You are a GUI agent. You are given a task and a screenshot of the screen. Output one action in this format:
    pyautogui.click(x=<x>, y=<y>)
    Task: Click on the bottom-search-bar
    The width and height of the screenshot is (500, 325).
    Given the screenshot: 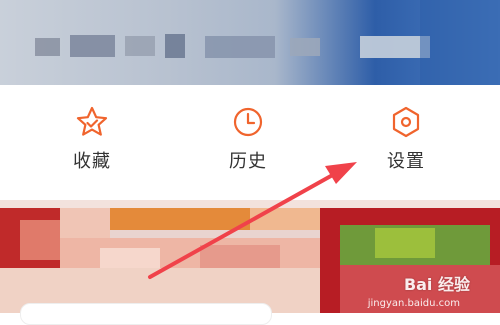 What is the action you would take?
    pyautogui.click(x=146, y=314)
    